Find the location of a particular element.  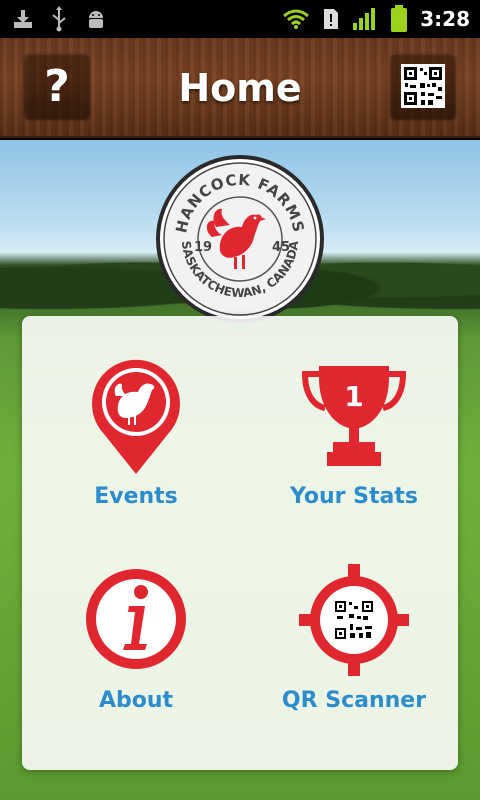

signal-icon is located at coordinates (364, 19).